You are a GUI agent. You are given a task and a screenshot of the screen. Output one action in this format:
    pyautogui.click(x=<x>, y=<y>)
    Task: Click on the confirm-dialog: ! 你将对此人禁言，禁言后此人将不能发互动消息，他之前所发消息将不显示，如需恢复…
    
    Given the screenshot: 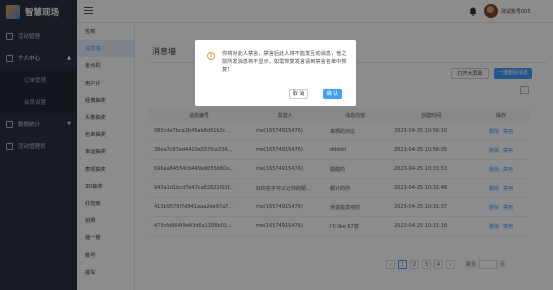 What is the action you would take?
    pyautogui.click(x=275, y=73)
    